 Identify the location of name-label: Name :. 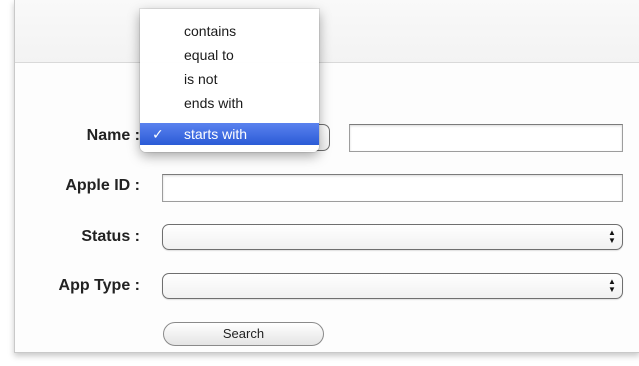
(113, 135).